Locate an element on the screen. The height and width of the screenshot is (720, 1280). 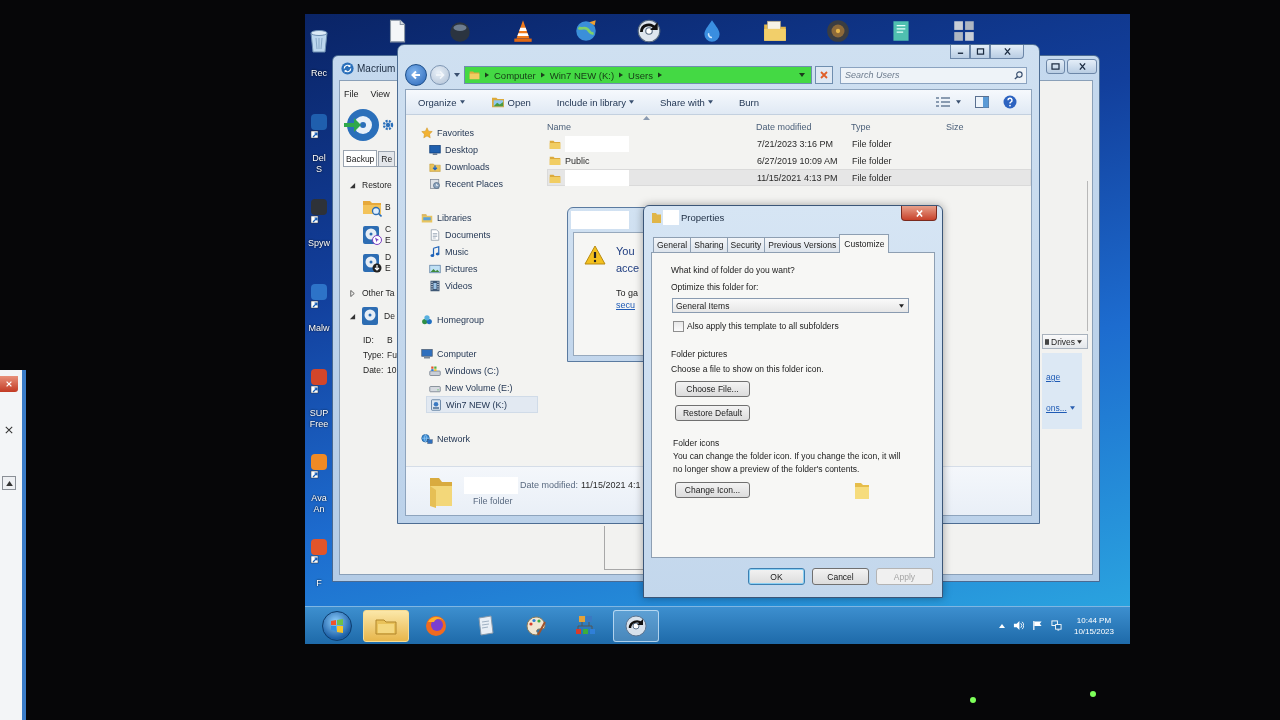
breadcrumb: Win7 NEW (K:) is located at coordinates (582, 75).